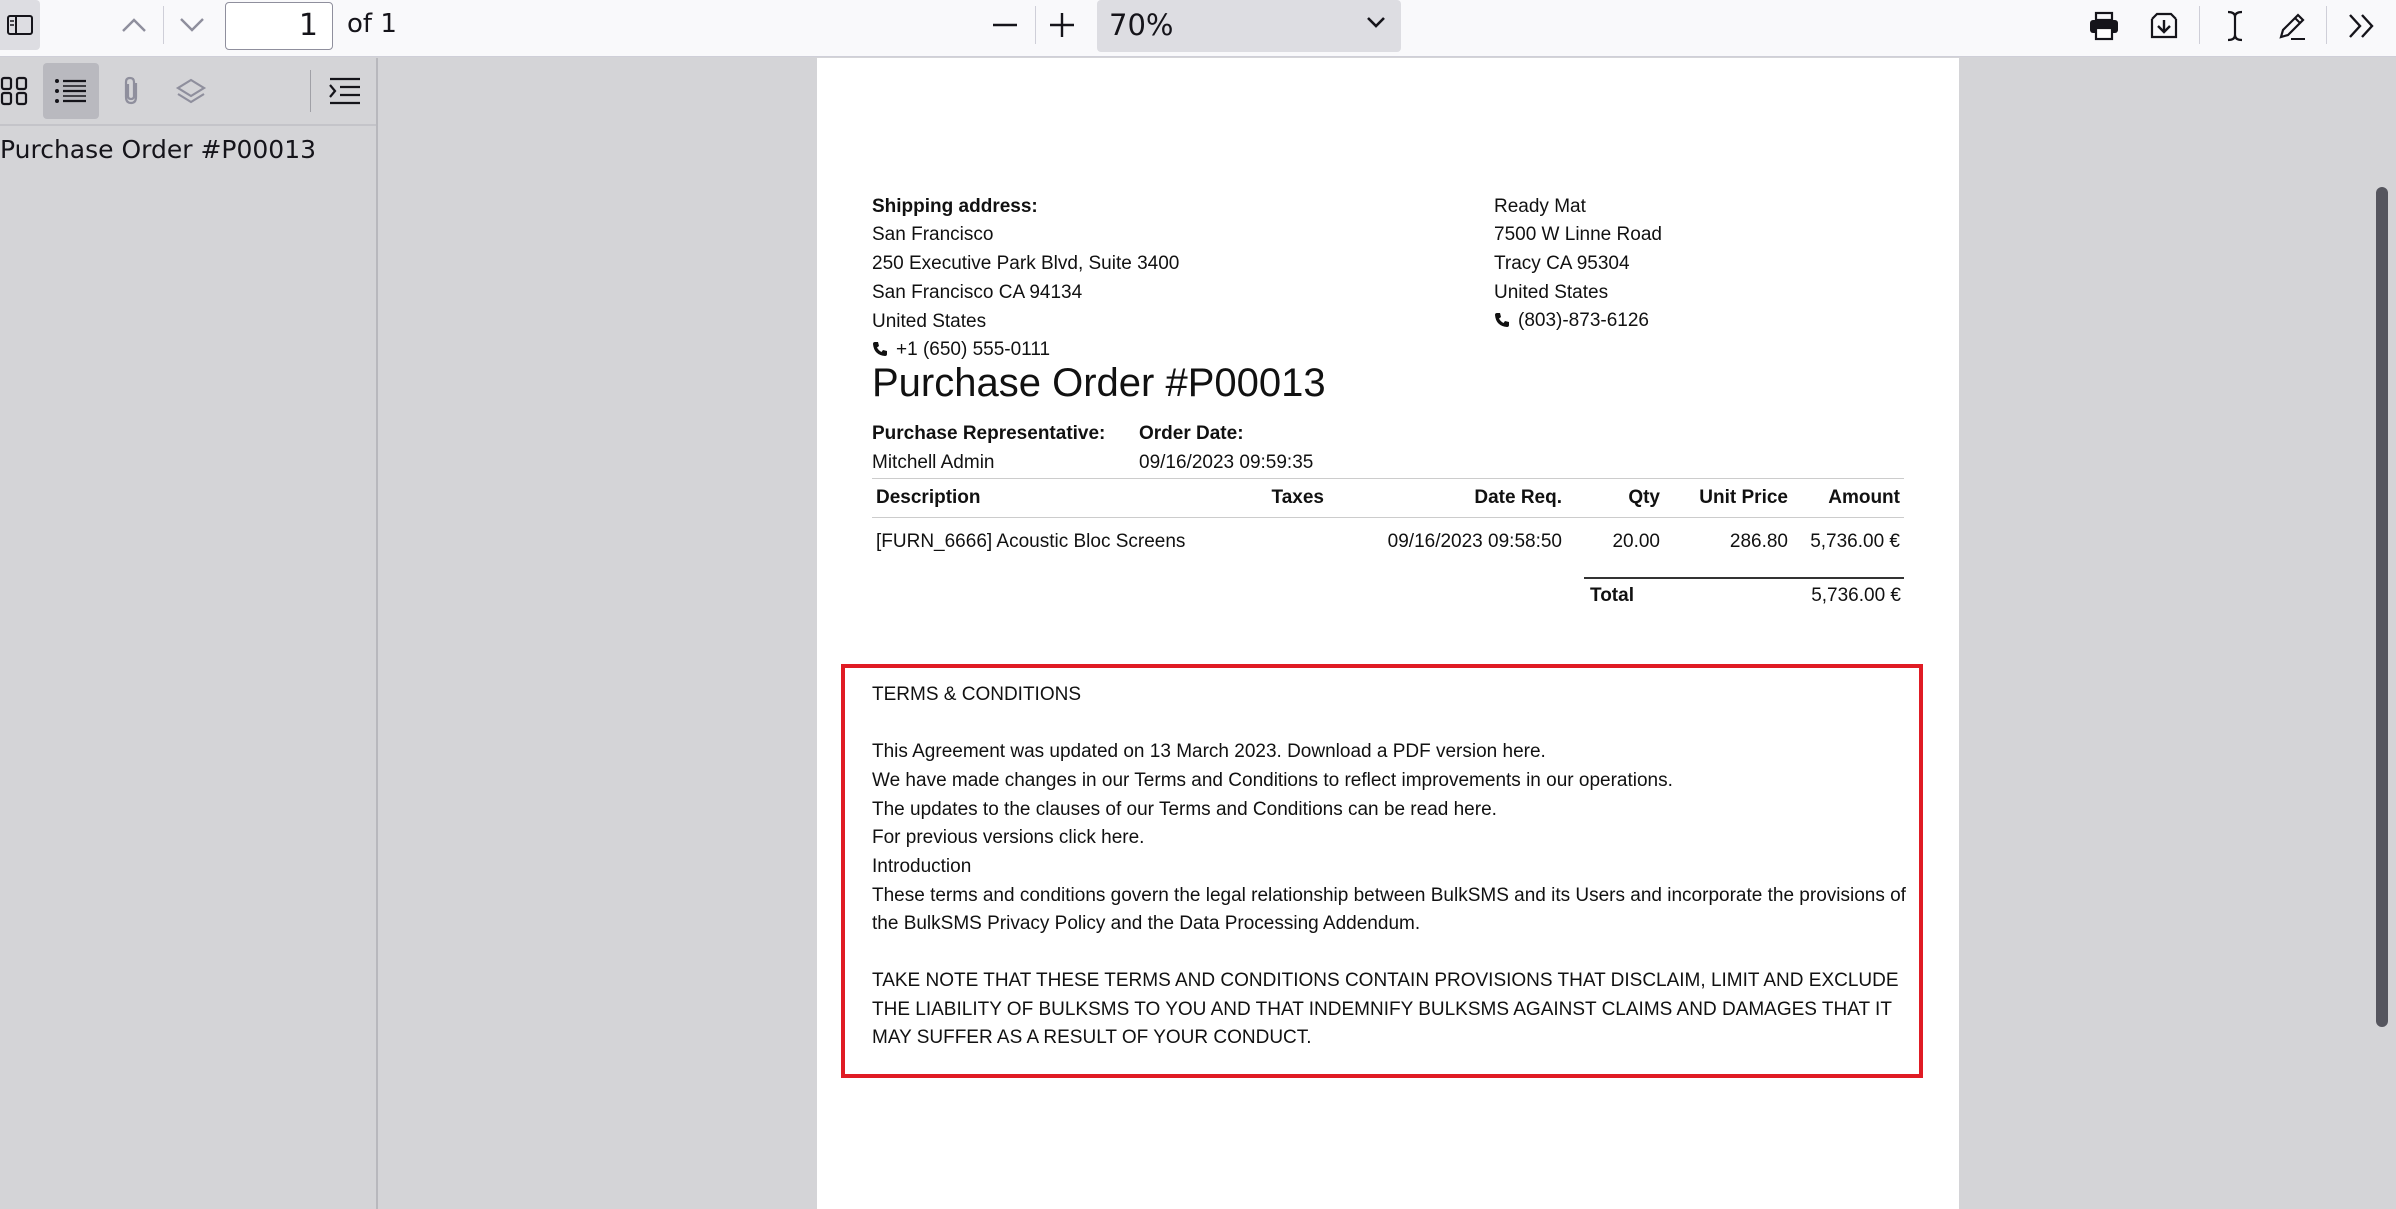  I want to click on attachments-icon, so click(132, 91).